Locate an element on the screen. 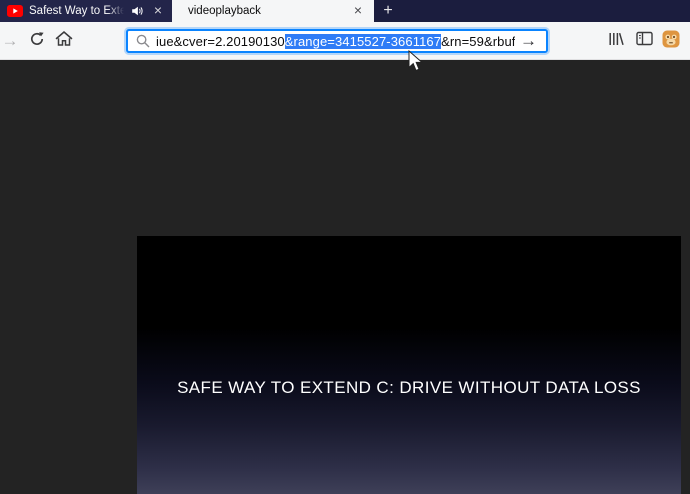  sidebar-button is located at coordinates (644, 41).